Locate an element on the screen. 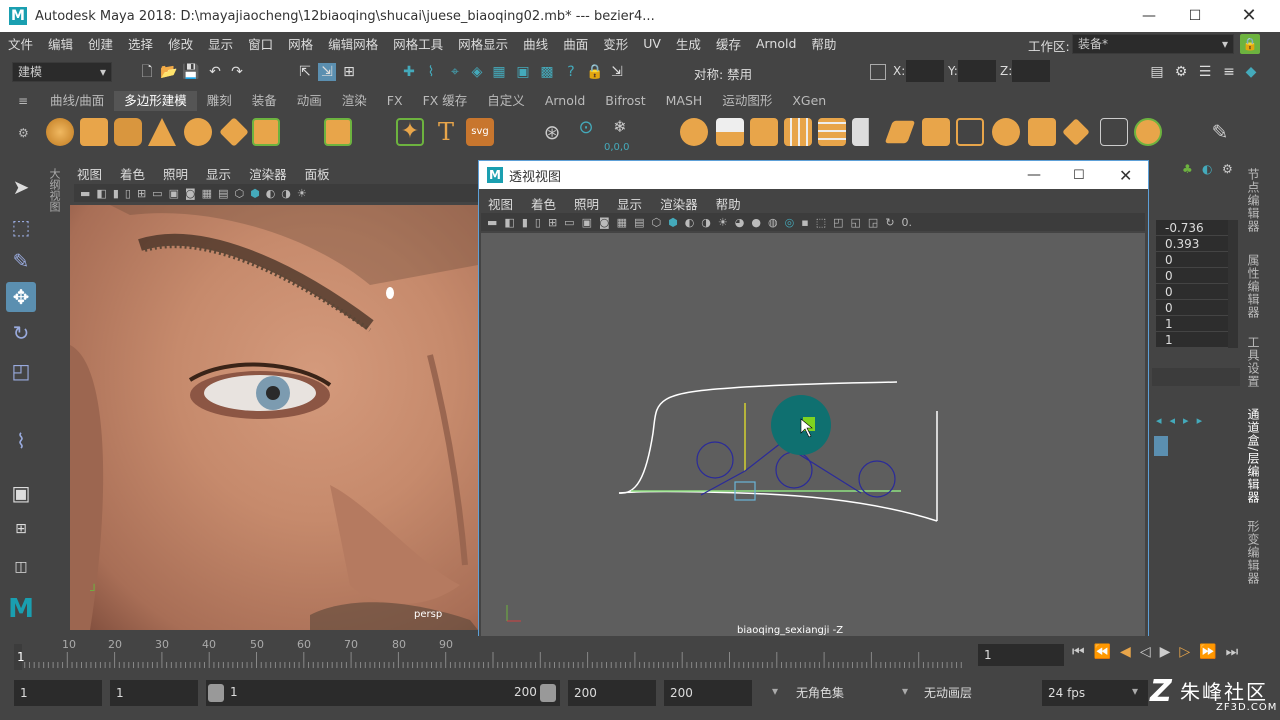 The image size is (1280, 720). menu-mesh-tools: 网格工具 is located at coordinates (417, 43).